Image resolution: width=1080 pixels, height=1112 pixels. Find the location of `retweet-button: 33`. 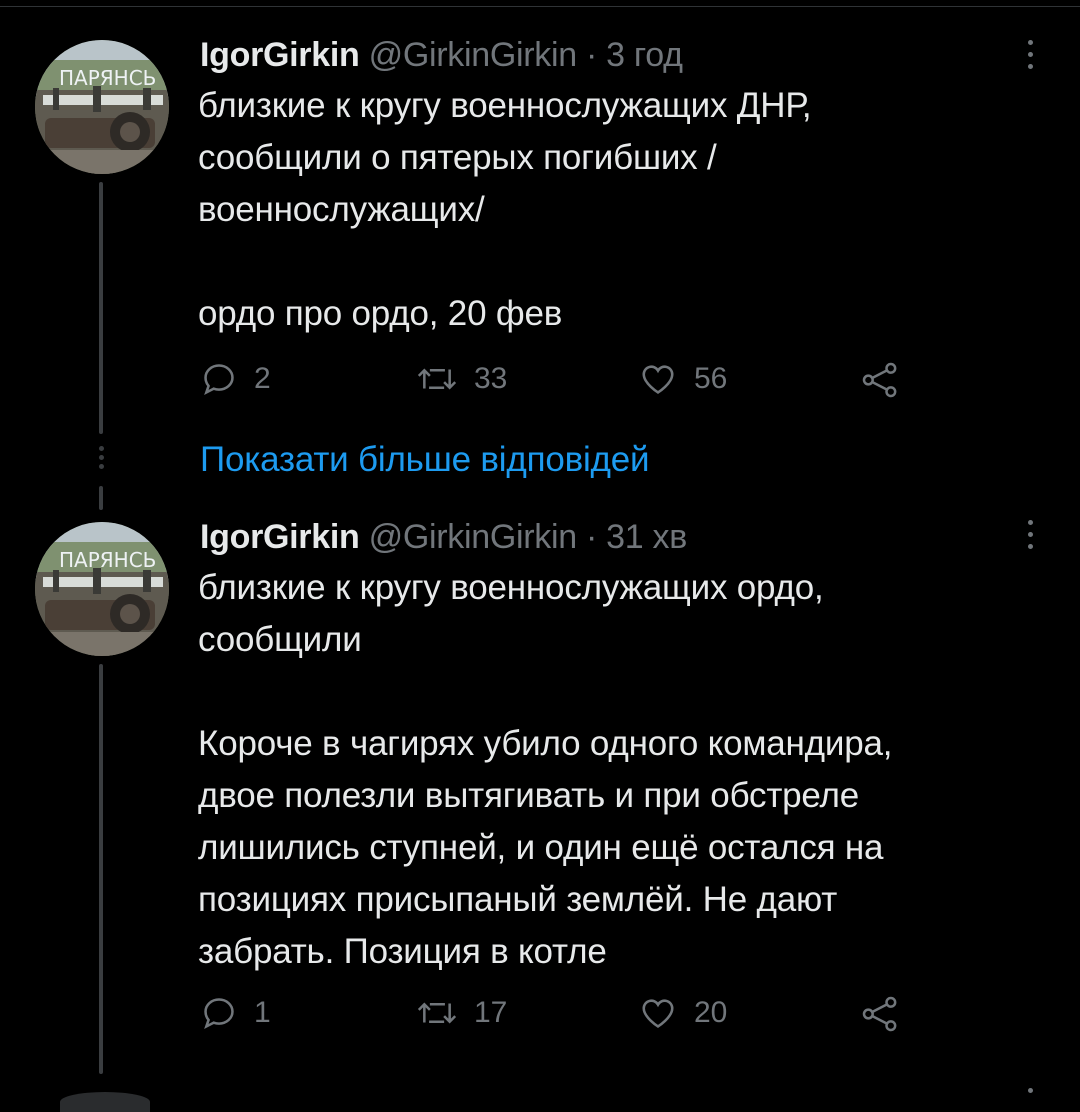

retweet-button: 33 is located at coordinates (461, 379).